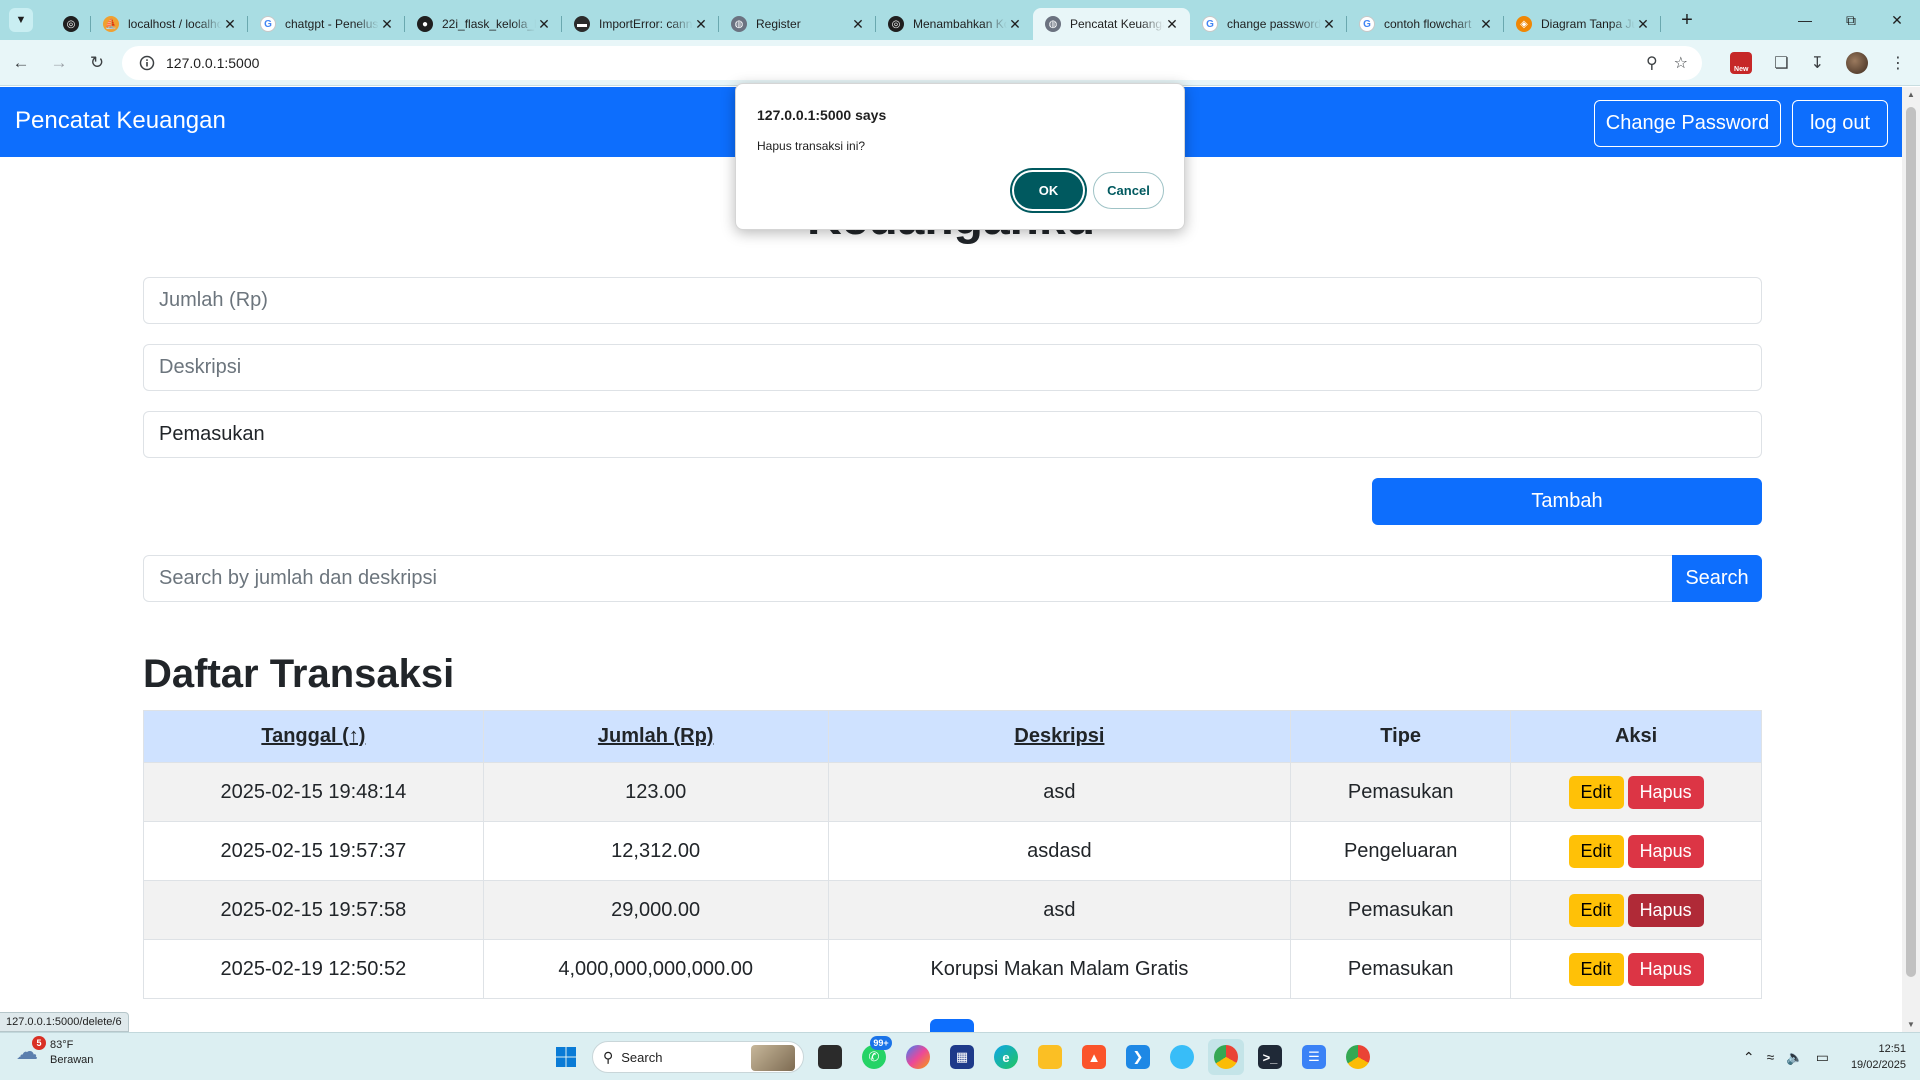 This screenshot has height=1080, width=1920. I want to click on back-button: ←, so click(21, 63).